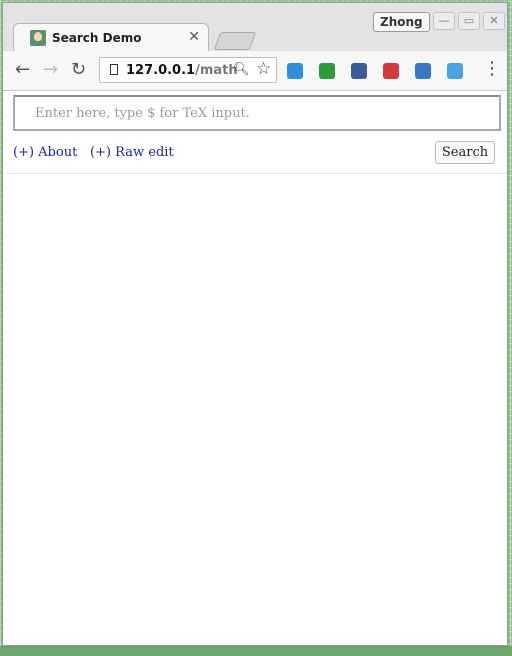  I want to click on search-input, so click(257, 113).